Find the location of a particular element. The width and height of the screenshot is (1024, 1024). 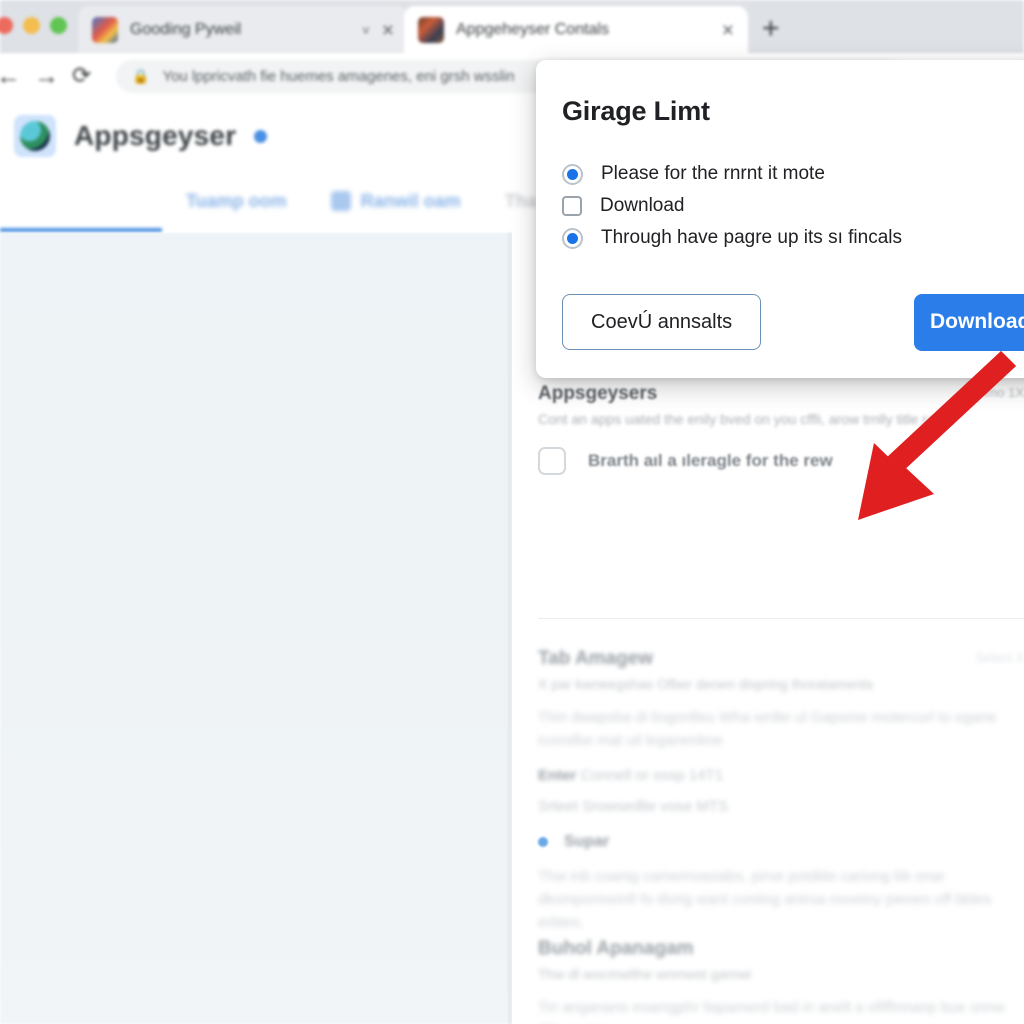

dialog-title: Girage Limt is located at coordinates (636, 111).